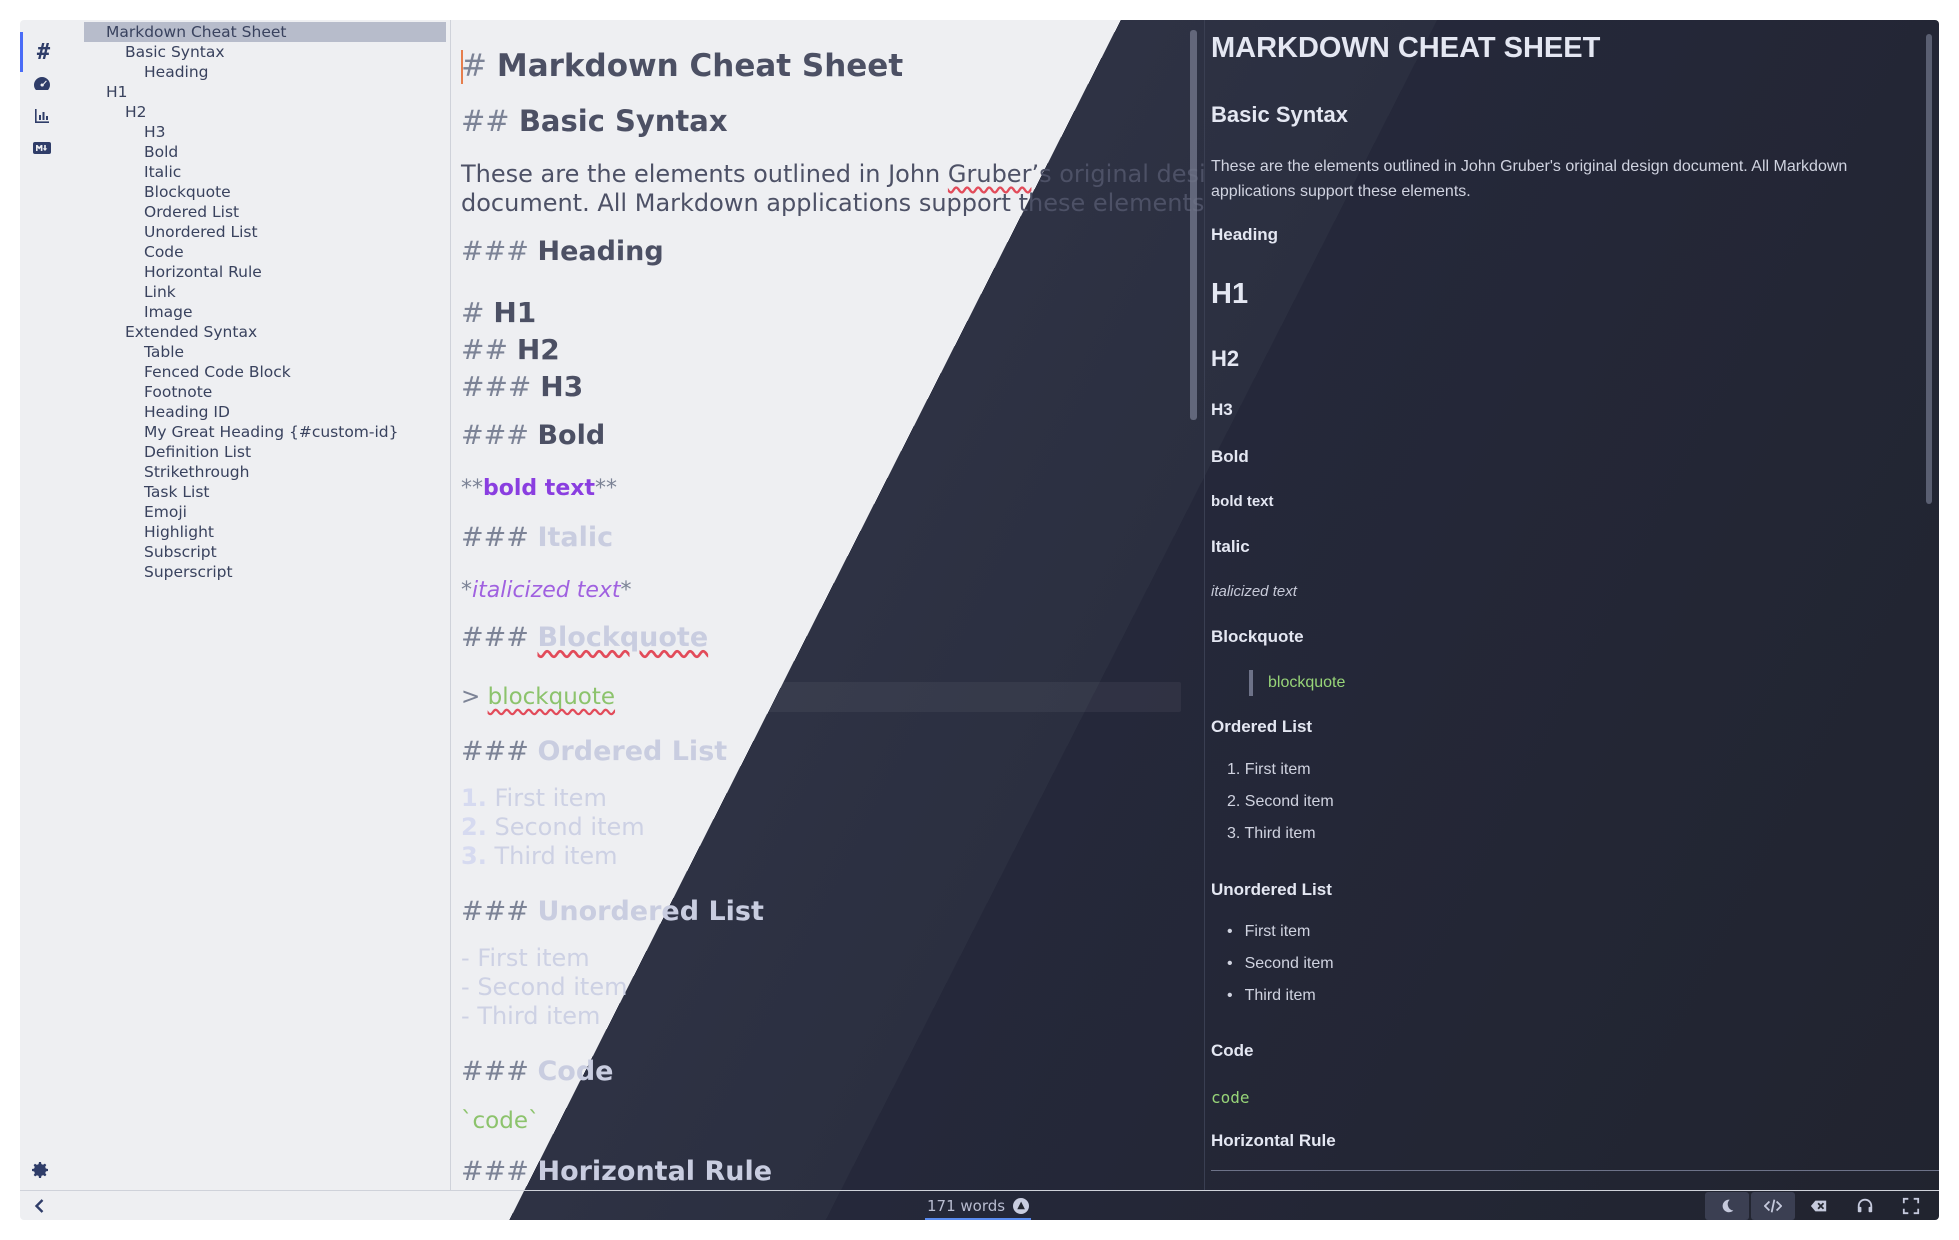 This screenshot has width=1959, height=1240. I want to click on outline-item: Horizontal Rule, so click(257, 272).